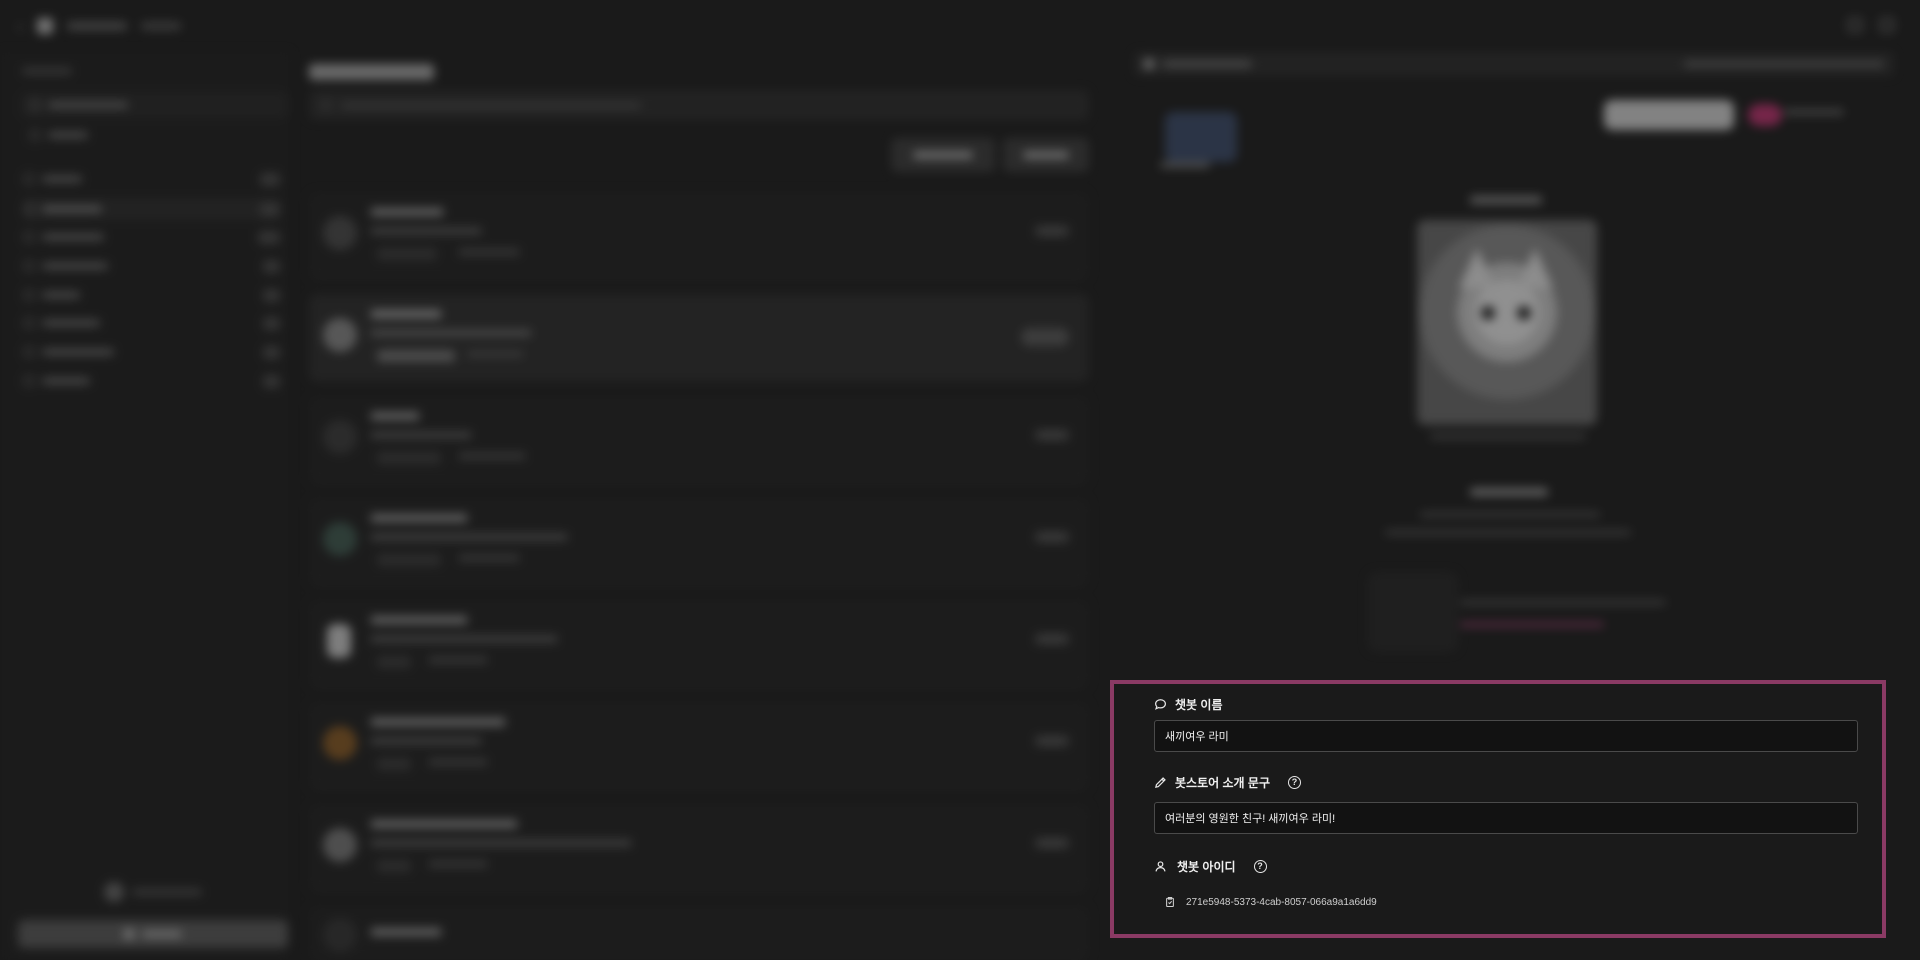 The image size is (1920, 960). I want to click on fox-ear-right, so click(1535, 268).